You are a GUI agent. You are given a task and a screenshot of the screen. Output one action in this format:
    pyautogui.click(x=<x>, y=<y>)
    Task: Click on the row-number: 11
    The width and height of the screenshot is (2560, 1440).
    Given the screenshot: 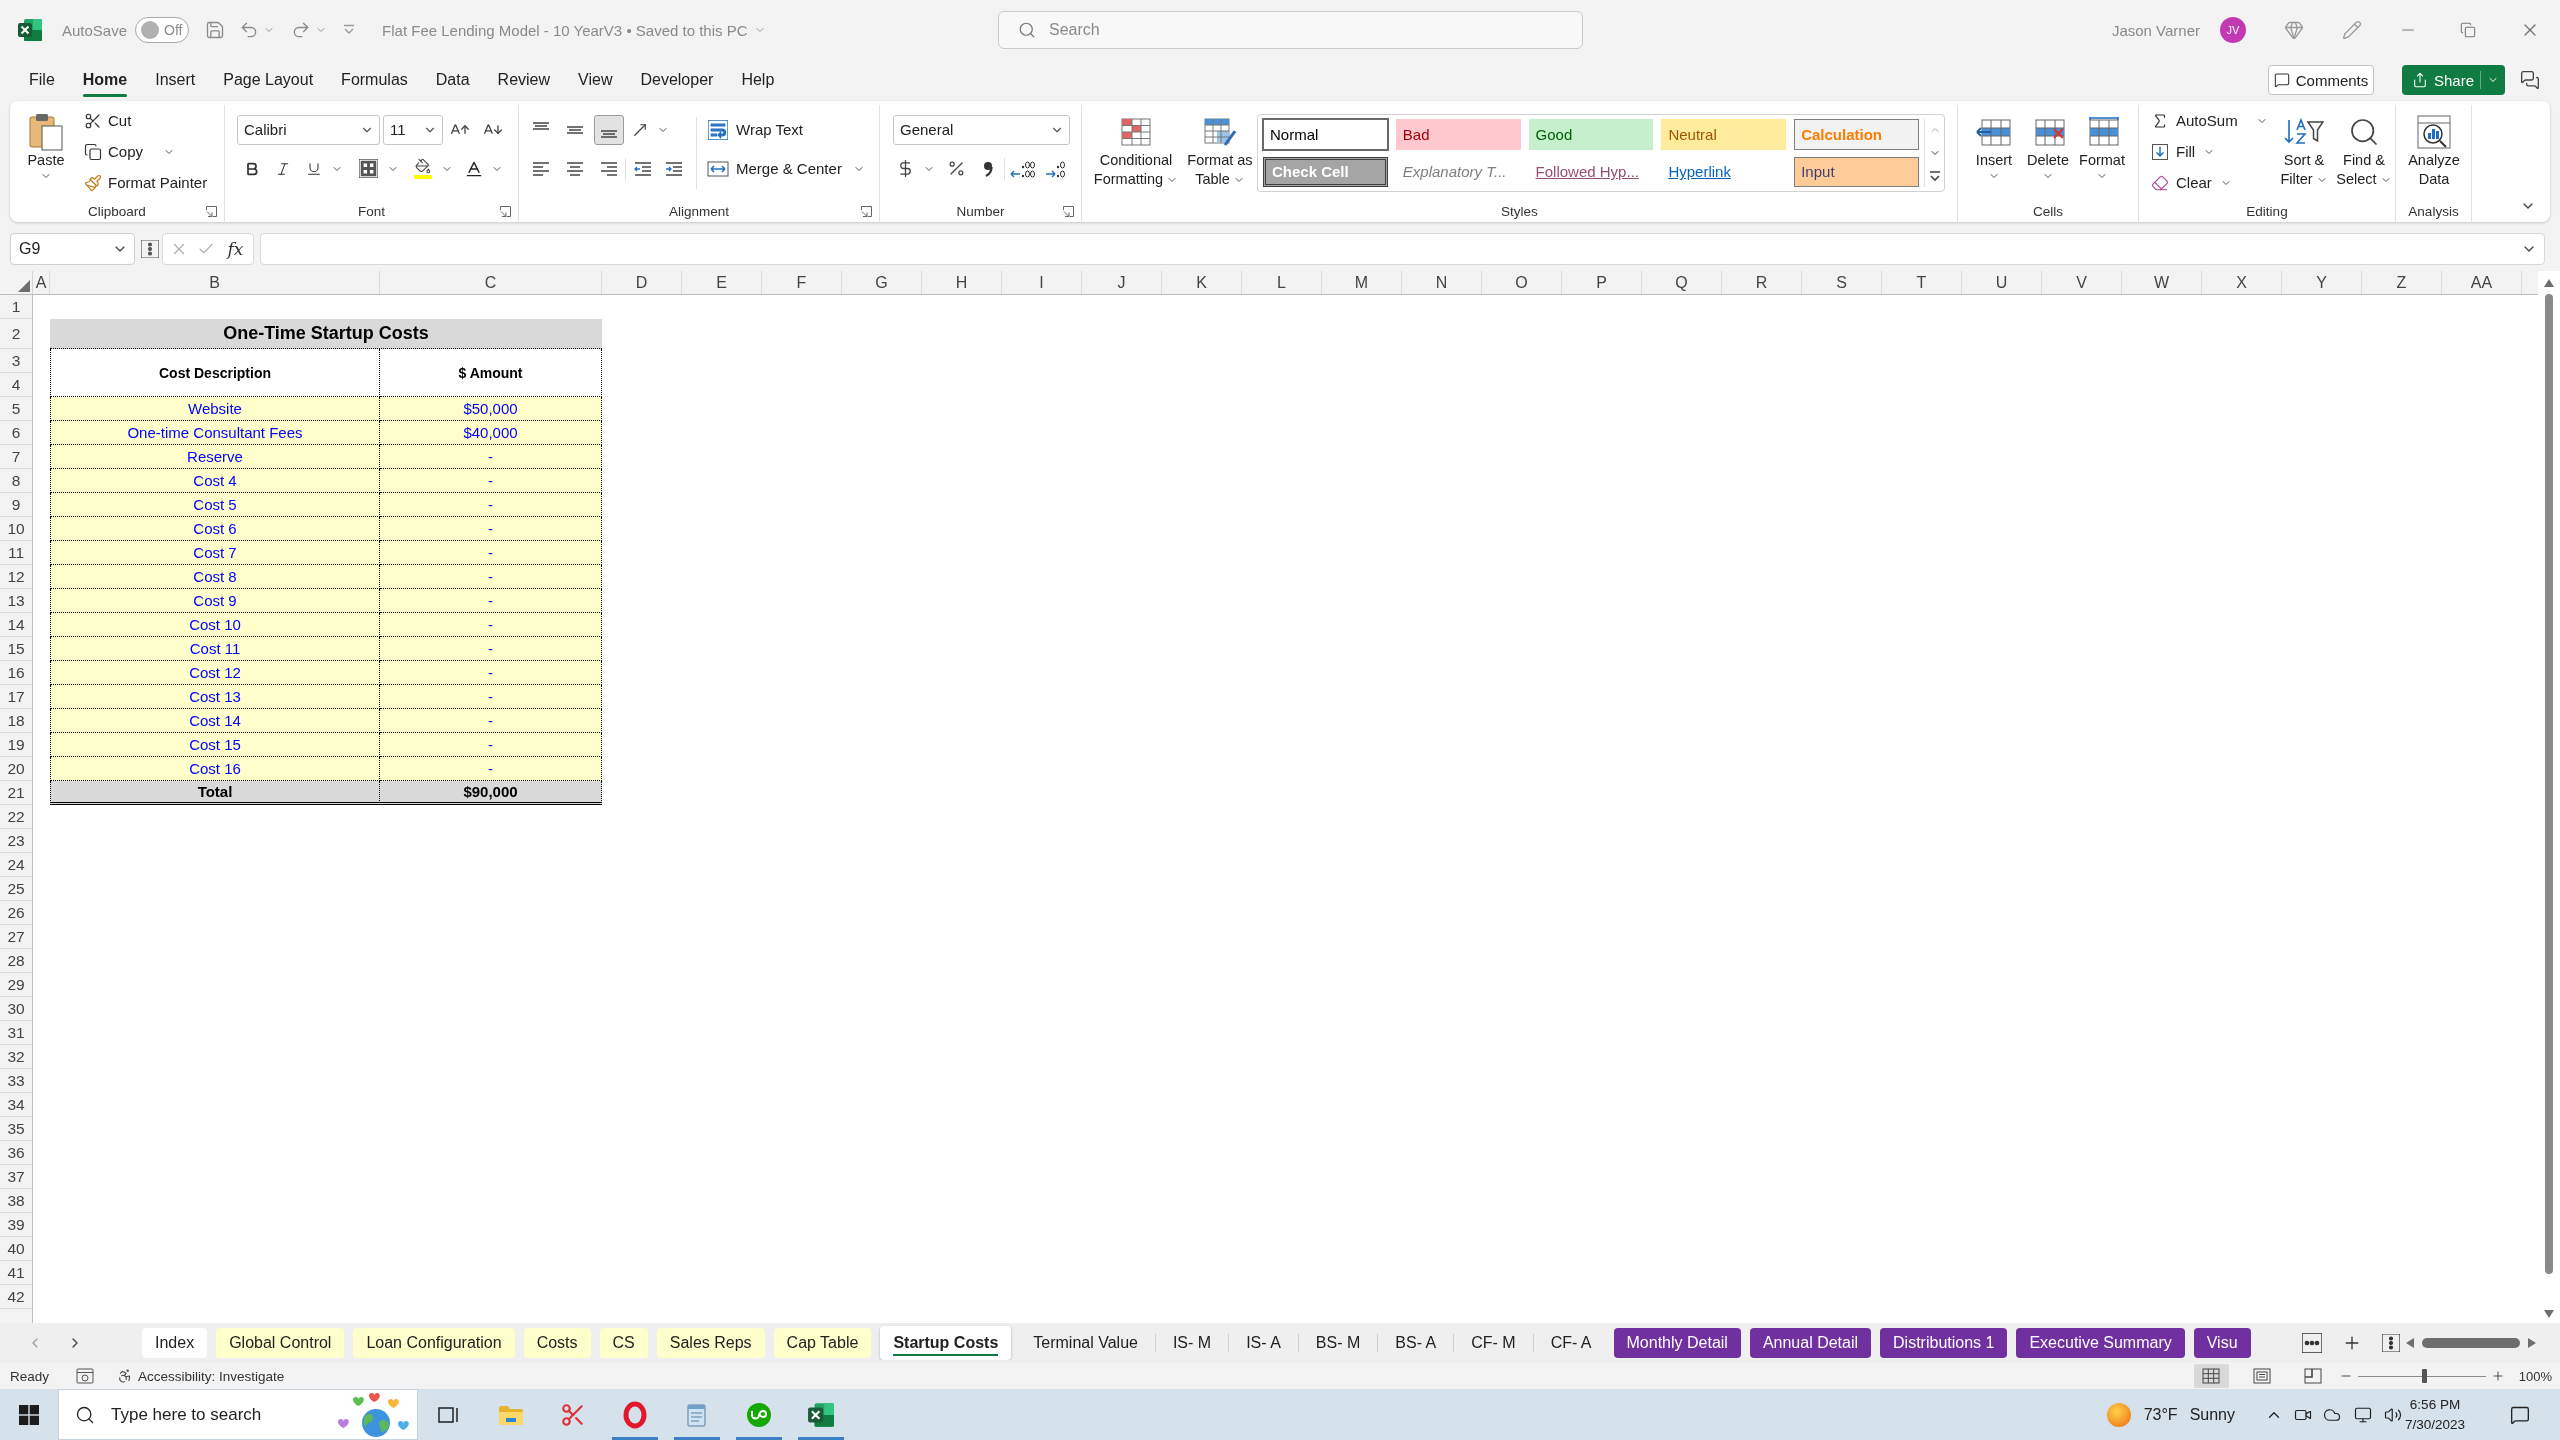 What is the action you would take?
    pyautogui.click(x=16, y=553)
    